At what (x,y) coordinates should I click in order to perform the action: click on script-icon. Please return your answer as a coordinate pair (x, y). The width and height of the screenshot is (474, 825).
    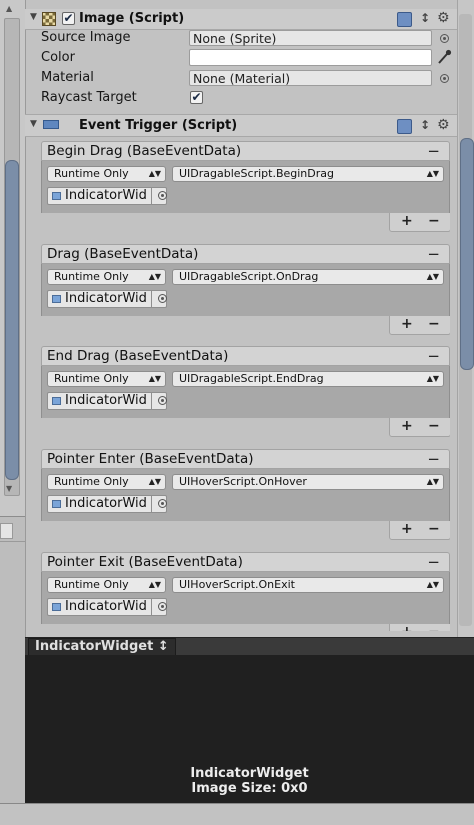
    Looking at the image, I should click on (51, 124).